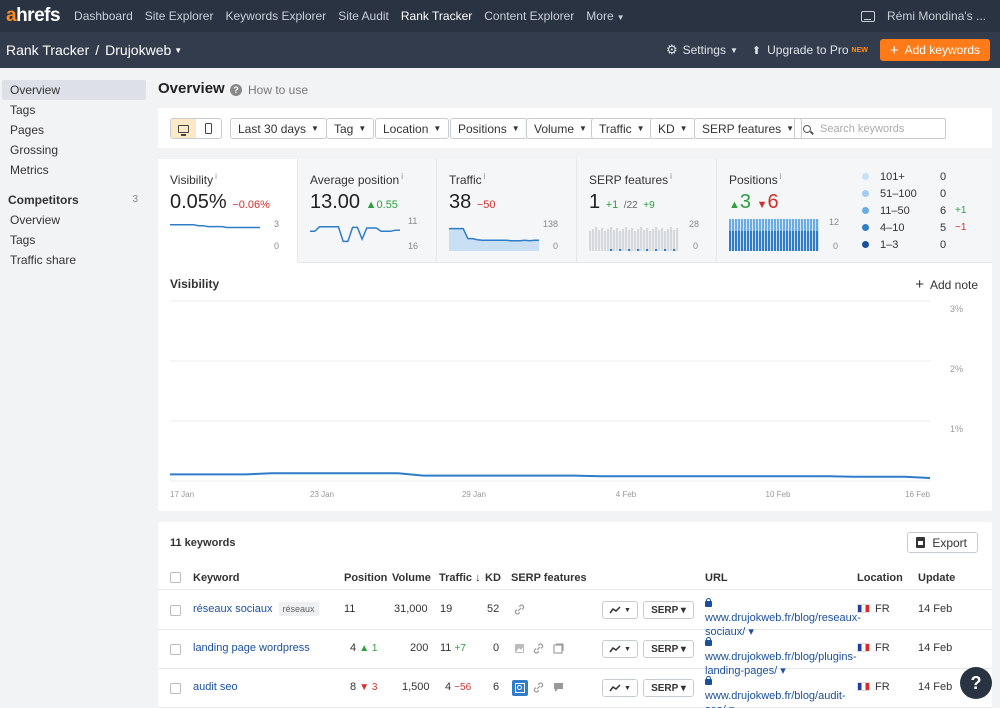  Describe the element at coordinates (520, 688) in the screenshot. I see `featured-image-icon` at that location.